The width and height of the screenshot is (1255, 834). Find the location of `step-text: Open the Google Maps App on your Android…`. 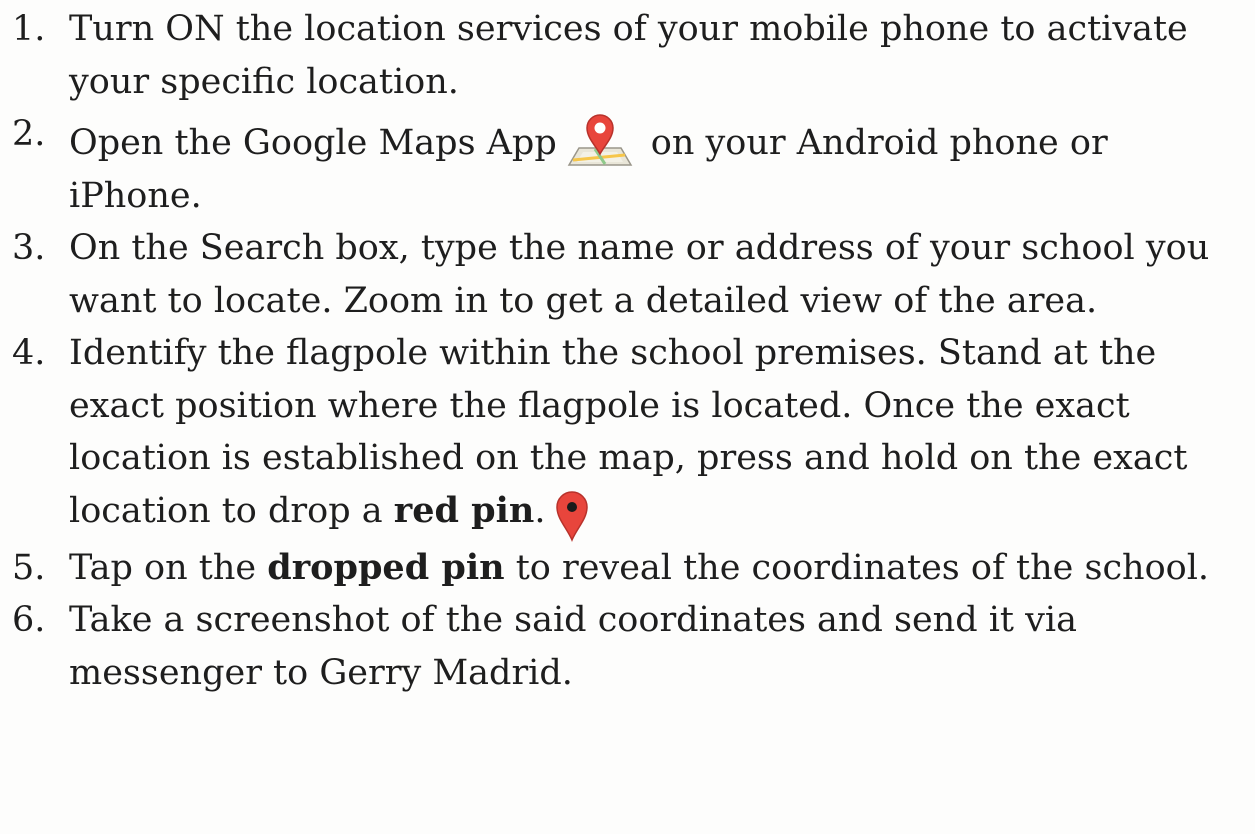

step-text: Open the Google Maps App on your Android… is located at coordinates (651, 165).